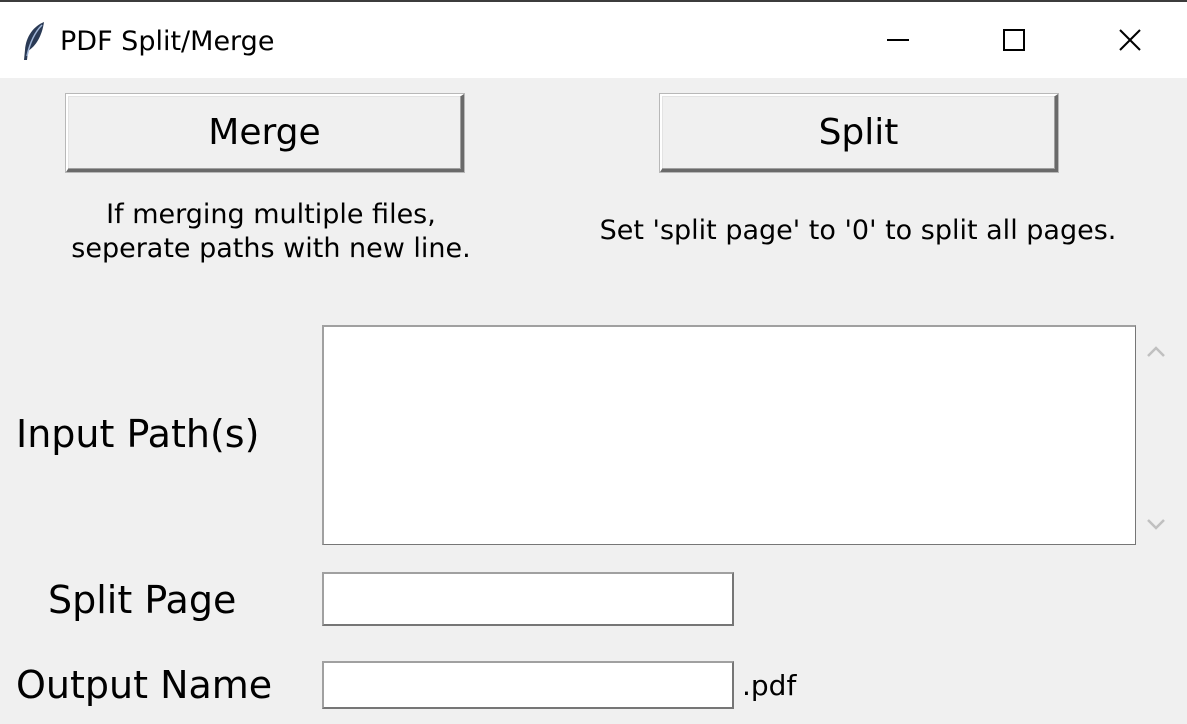 The width and height of the screenshot is (1187, 724). I want to click on title-bar: PDF Split/Merge, so click(593, 40).